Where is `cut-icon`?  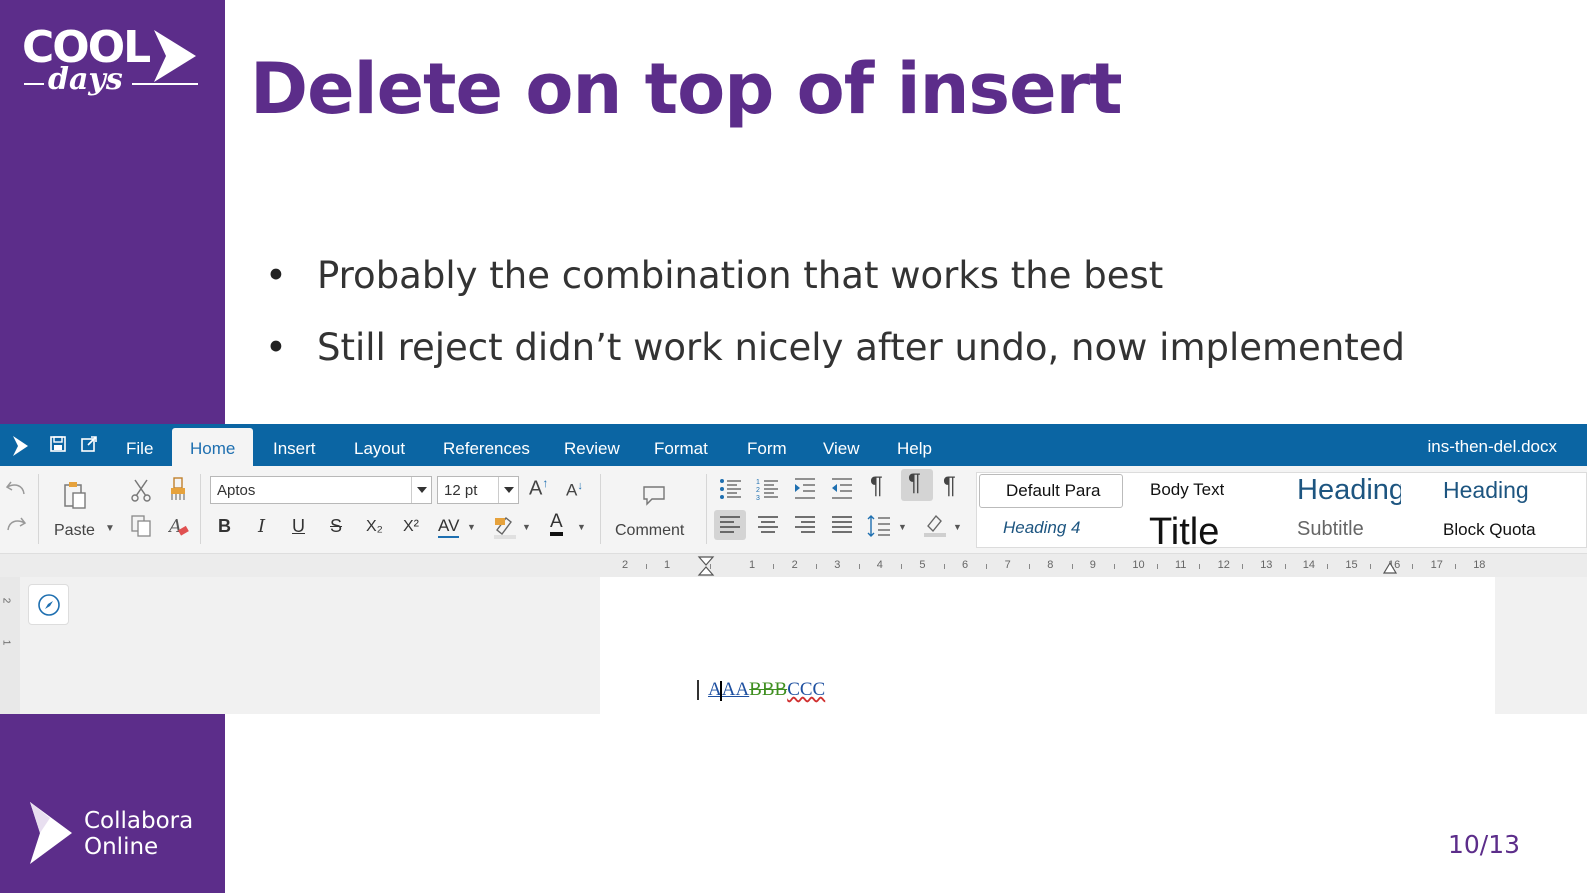
cut-icon is located at coordinates (141, 490).